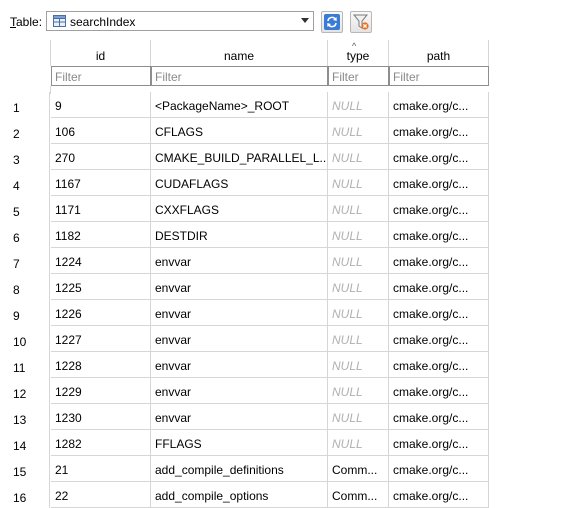  What do you see at coordinates (361, 22) in the screenshot?
I see `clear-filters-button` at bounding box center [361, 22].